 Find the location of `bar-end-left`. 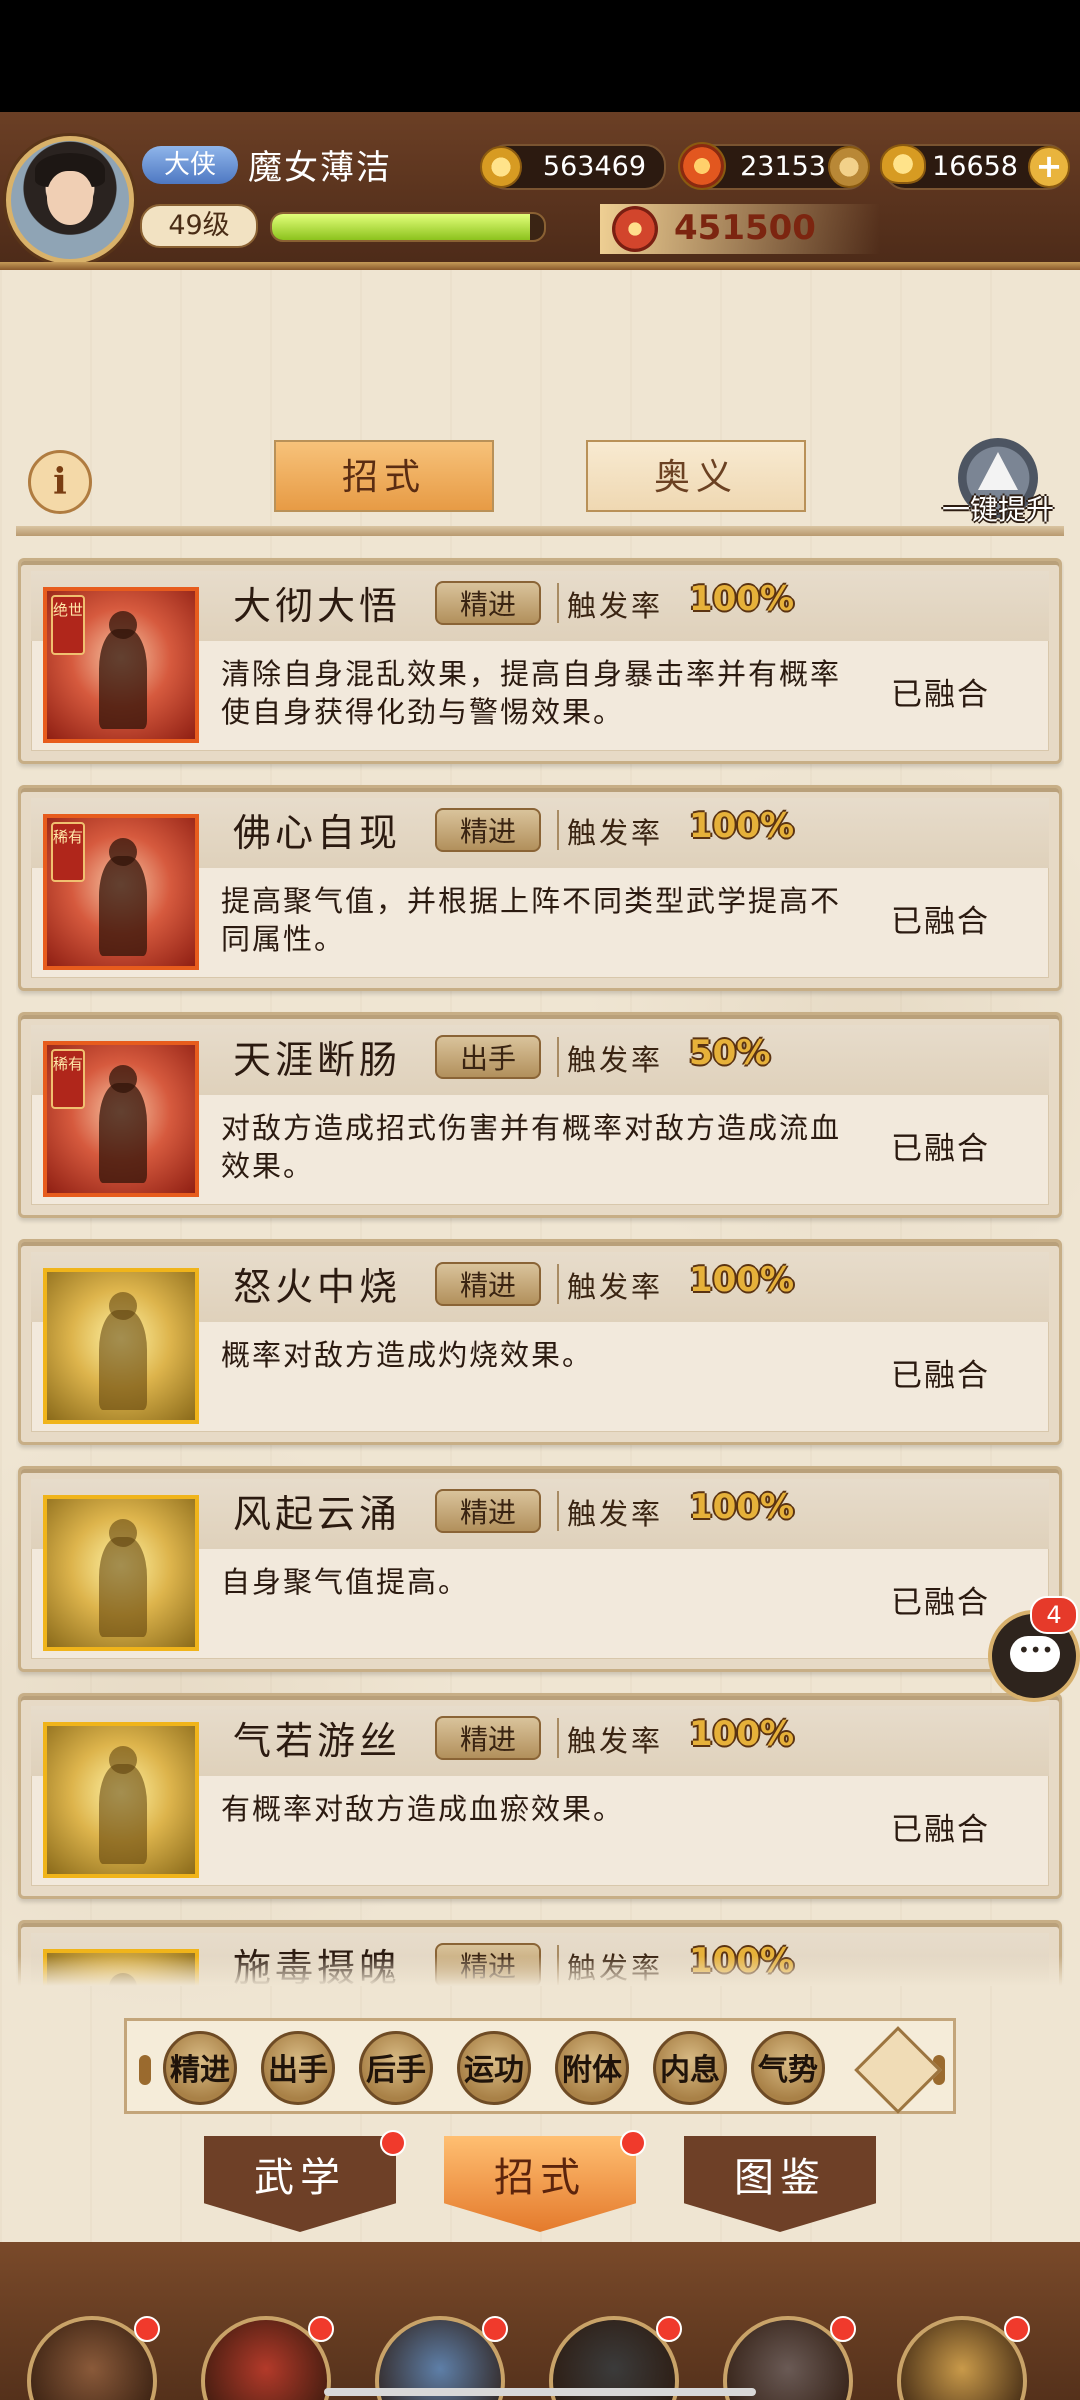

bar-end-left is located at coordinates (145, 2070).